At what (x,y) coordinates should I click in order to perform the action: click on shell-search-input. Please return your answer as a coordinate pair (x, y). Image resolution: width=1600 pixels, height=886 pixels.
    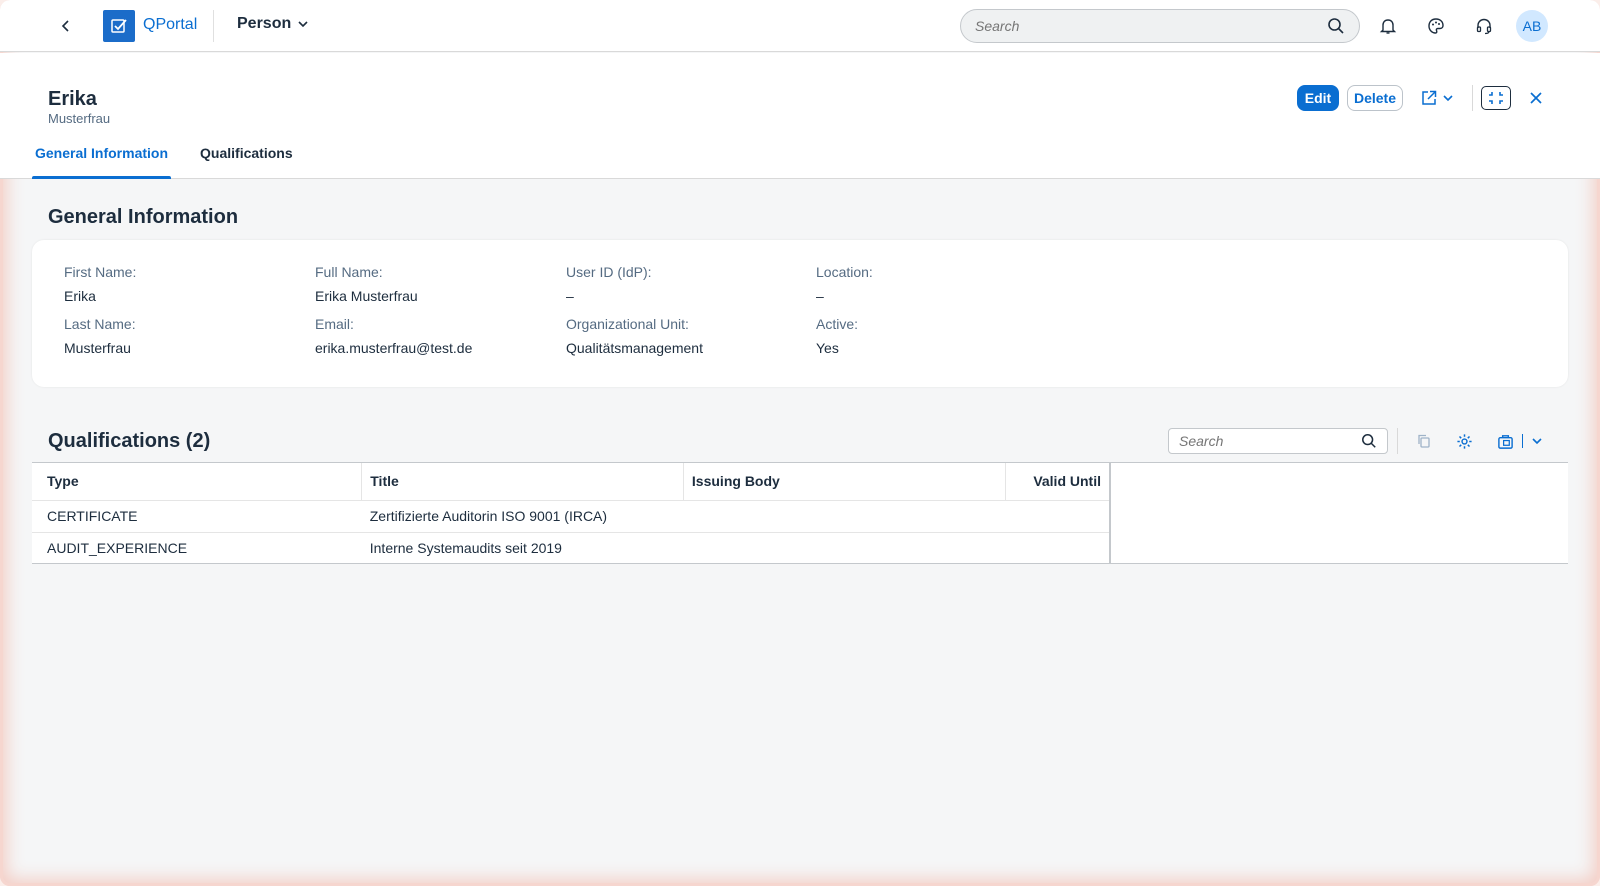
    Looking at the image, I should click on (1151, 26).